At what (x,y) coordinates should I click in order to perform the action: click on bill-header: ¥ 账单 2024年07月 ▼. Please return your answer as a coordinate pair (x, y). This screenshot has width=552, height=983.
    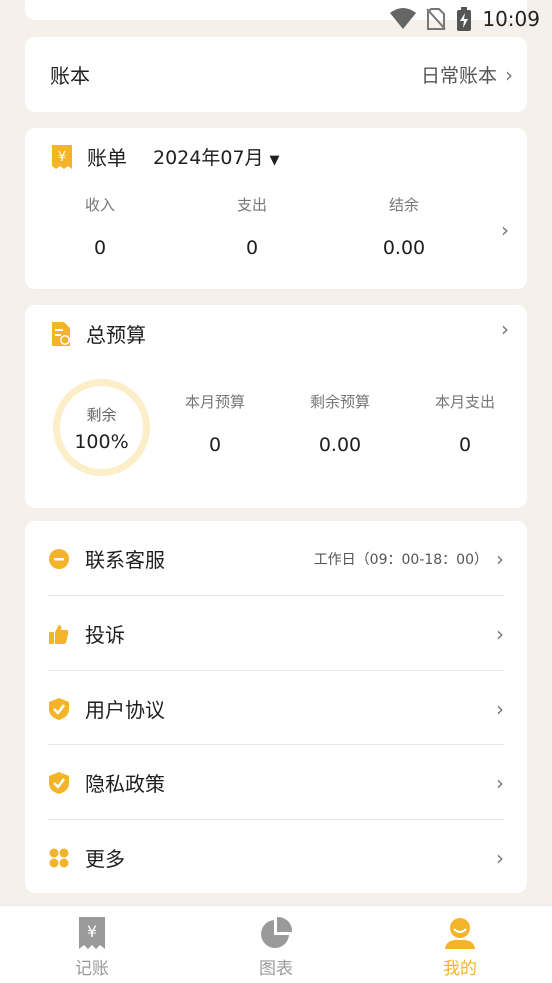
    Looking at the image, I should click on (165, 156).